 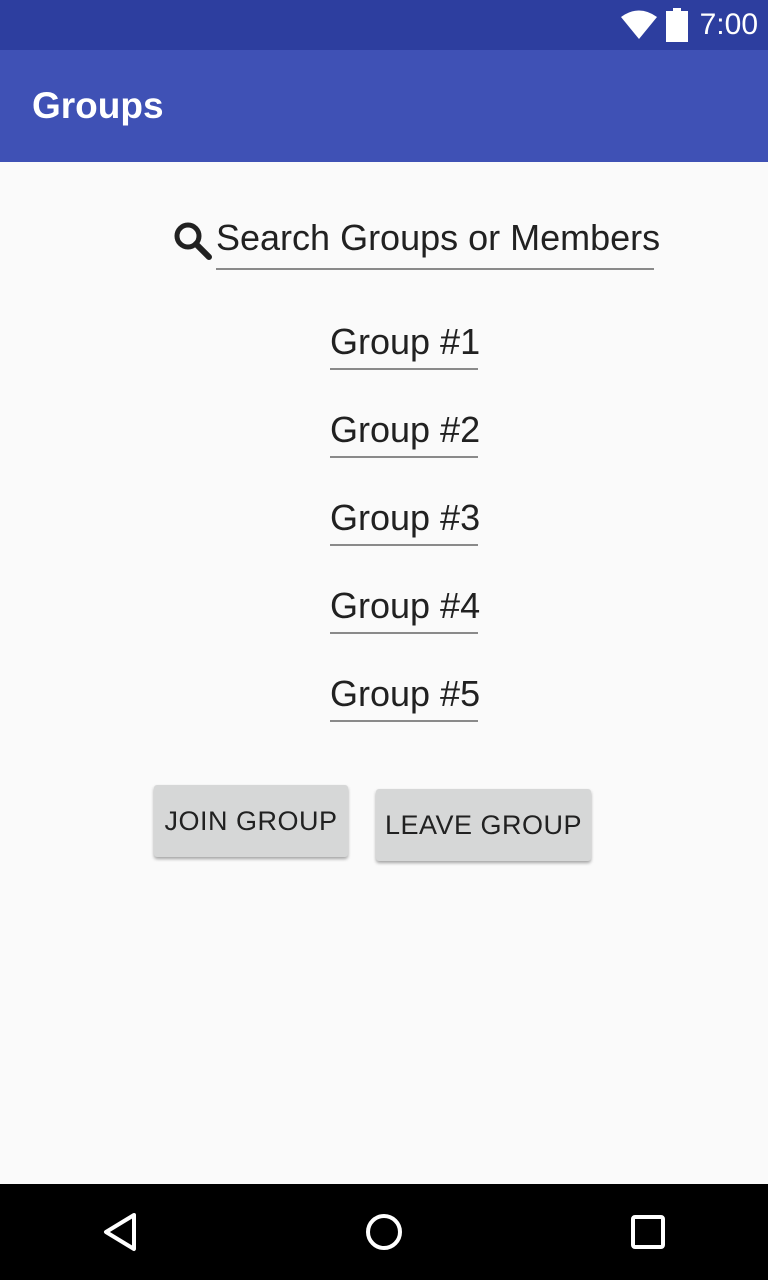 What do you see at coordinates (689, 25) in the screenshot?
I see `status-icons: 7:00` at bounding box center [689, 25].